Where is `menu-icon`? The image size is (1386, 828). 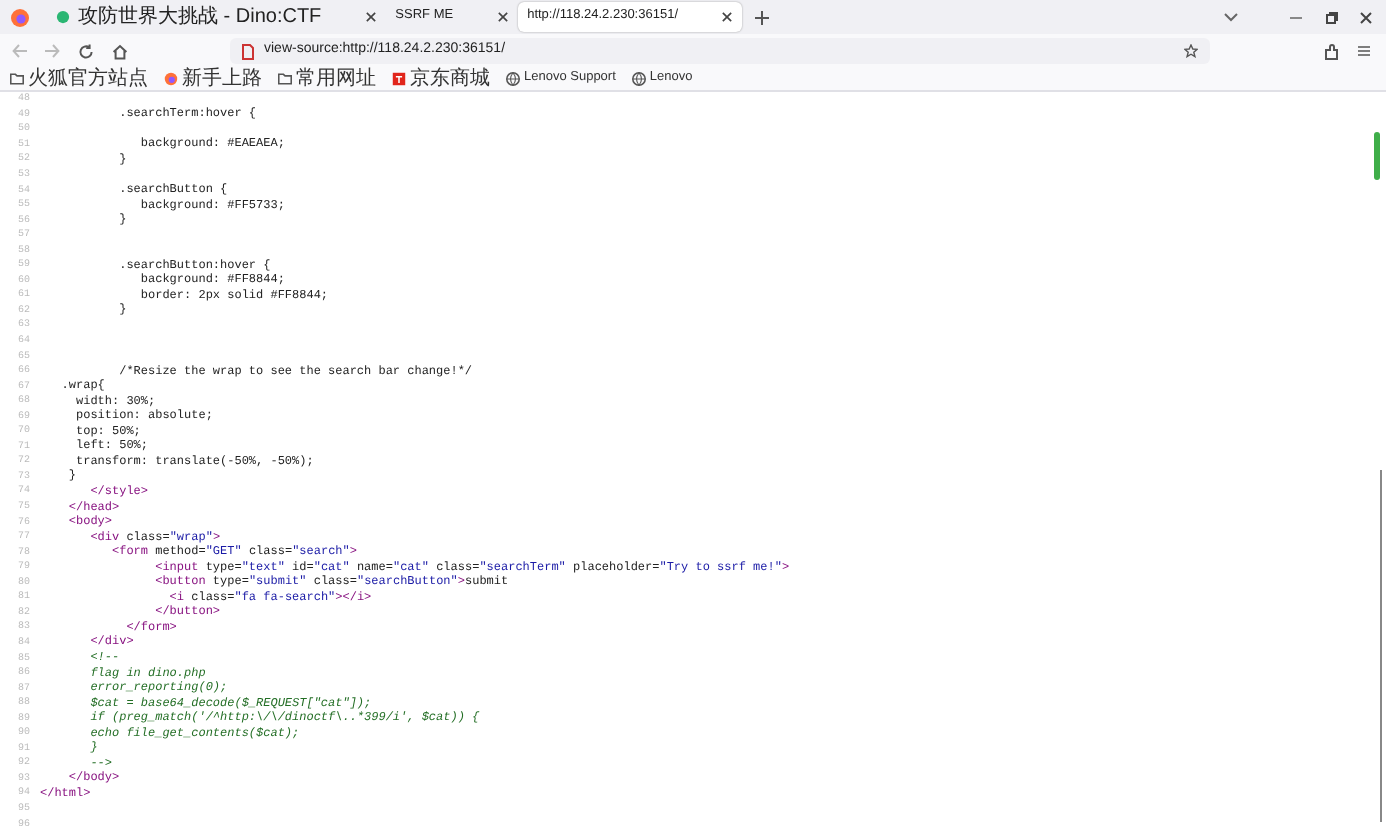
menu-icon is located at coordinates (1364, 51).